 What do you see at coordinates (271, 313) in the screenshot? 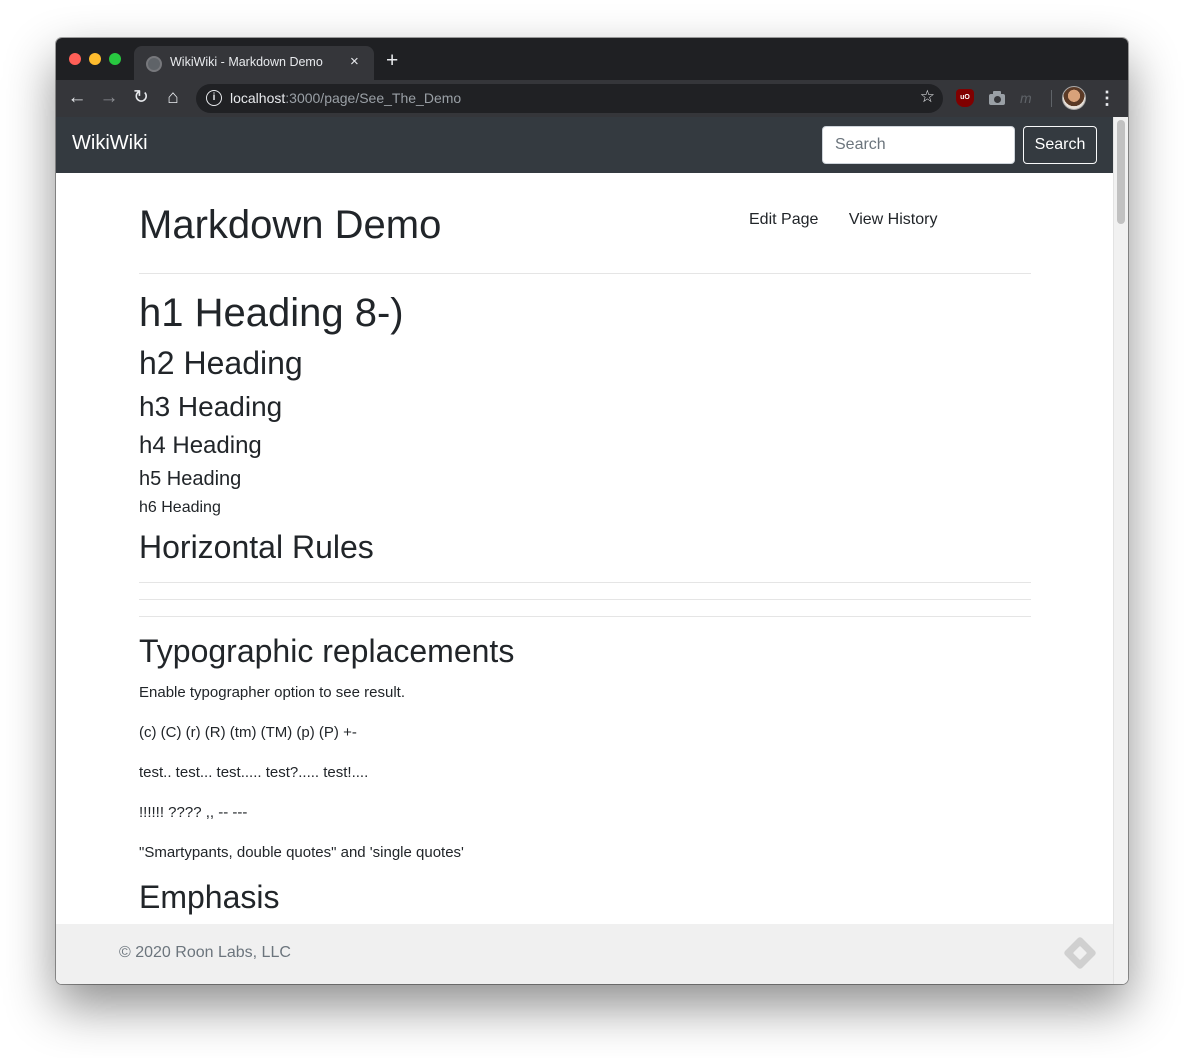
I see `heading-h1: h1 Heading 8-)` at bounding box center [271, 313].